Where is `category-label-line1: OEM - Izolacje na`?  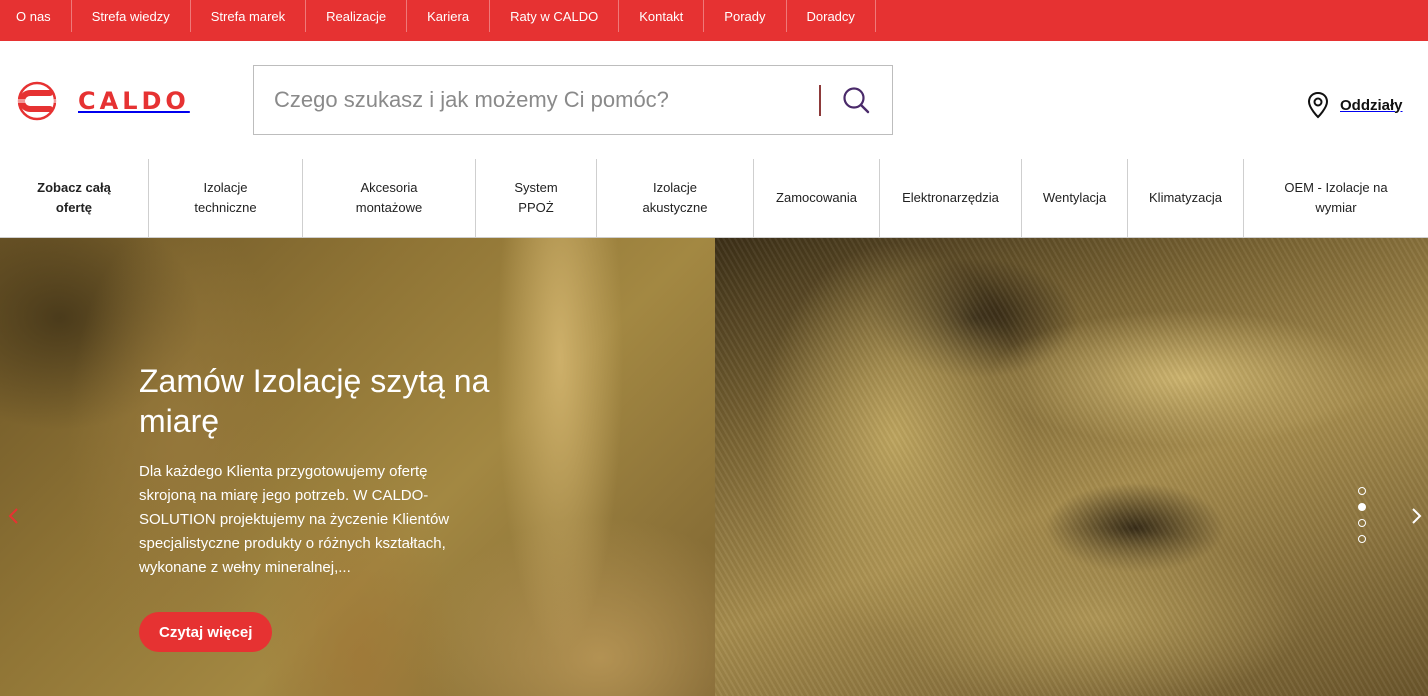
category-label-line1: OEM - Izolacje na is located at coordinates (1336, 187).